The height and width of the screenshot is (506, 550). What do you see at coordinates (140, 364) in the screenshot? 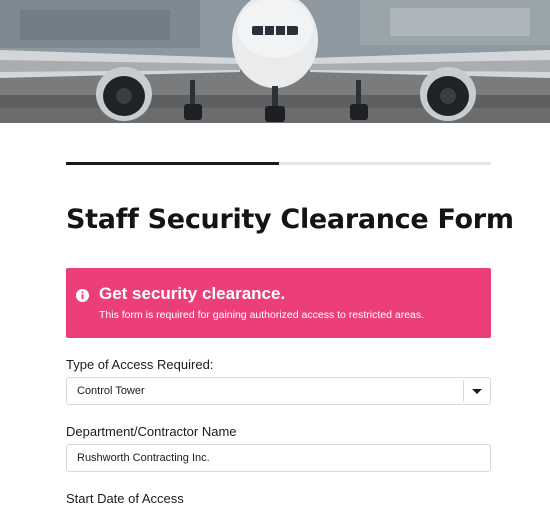
I see `access-type-label: Type of Access Required:` at bounding box center [140, 364].